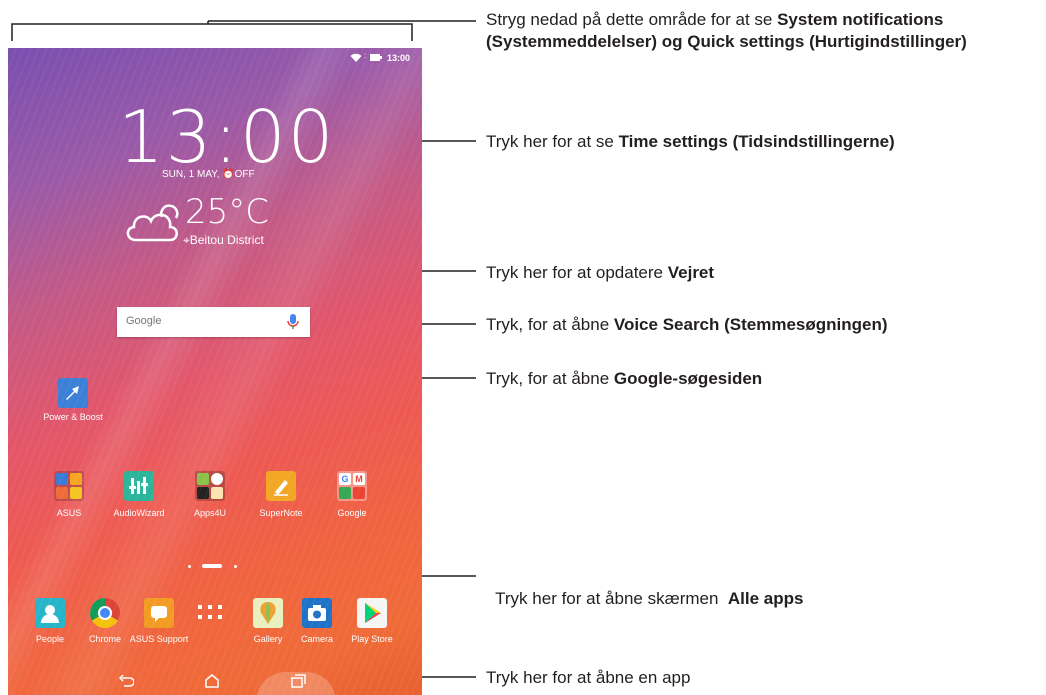  I want to click on callout-open-app: Tryk her for at åbne en app, so click(588, 678).